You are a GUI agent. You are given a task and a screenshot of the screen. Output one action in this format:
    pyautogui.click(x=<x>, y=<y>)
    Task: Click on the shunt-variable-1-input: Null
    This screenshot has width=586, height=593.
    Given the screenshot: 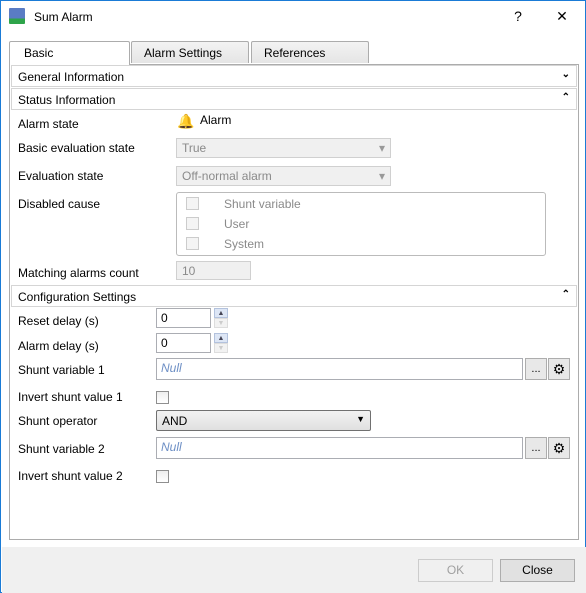 What is the action you would take?
    pyautogui.click(x=339, y=369)
    